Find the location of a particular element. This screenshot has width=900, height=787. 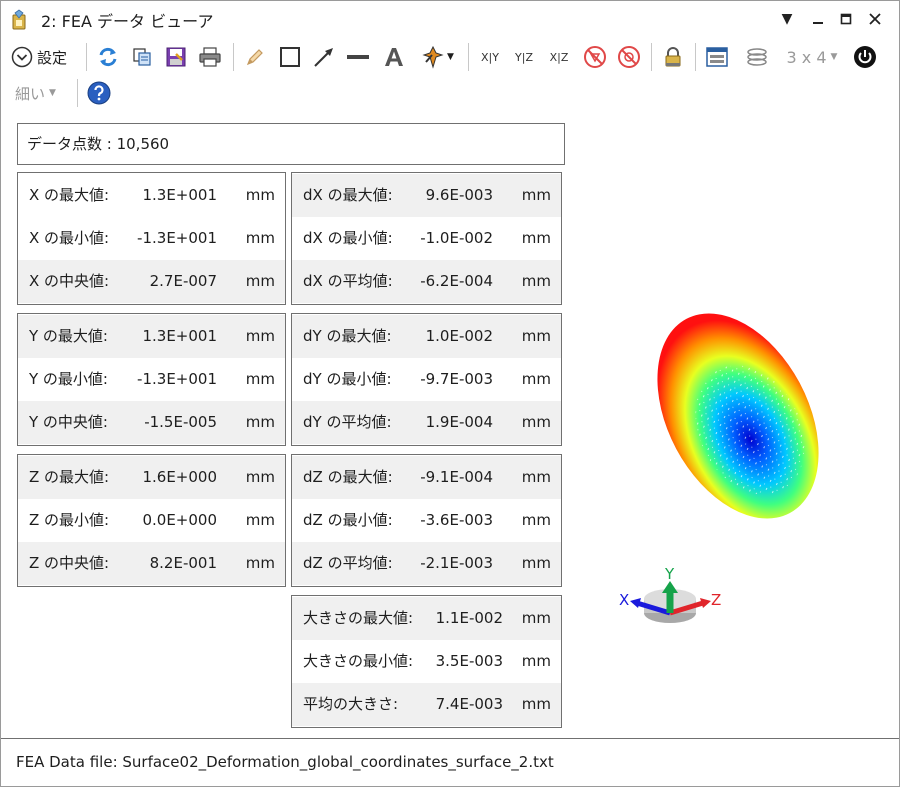

stat-row: 大きさの最小値: 3.5E-003 mm is located at coordinates (427, 661).